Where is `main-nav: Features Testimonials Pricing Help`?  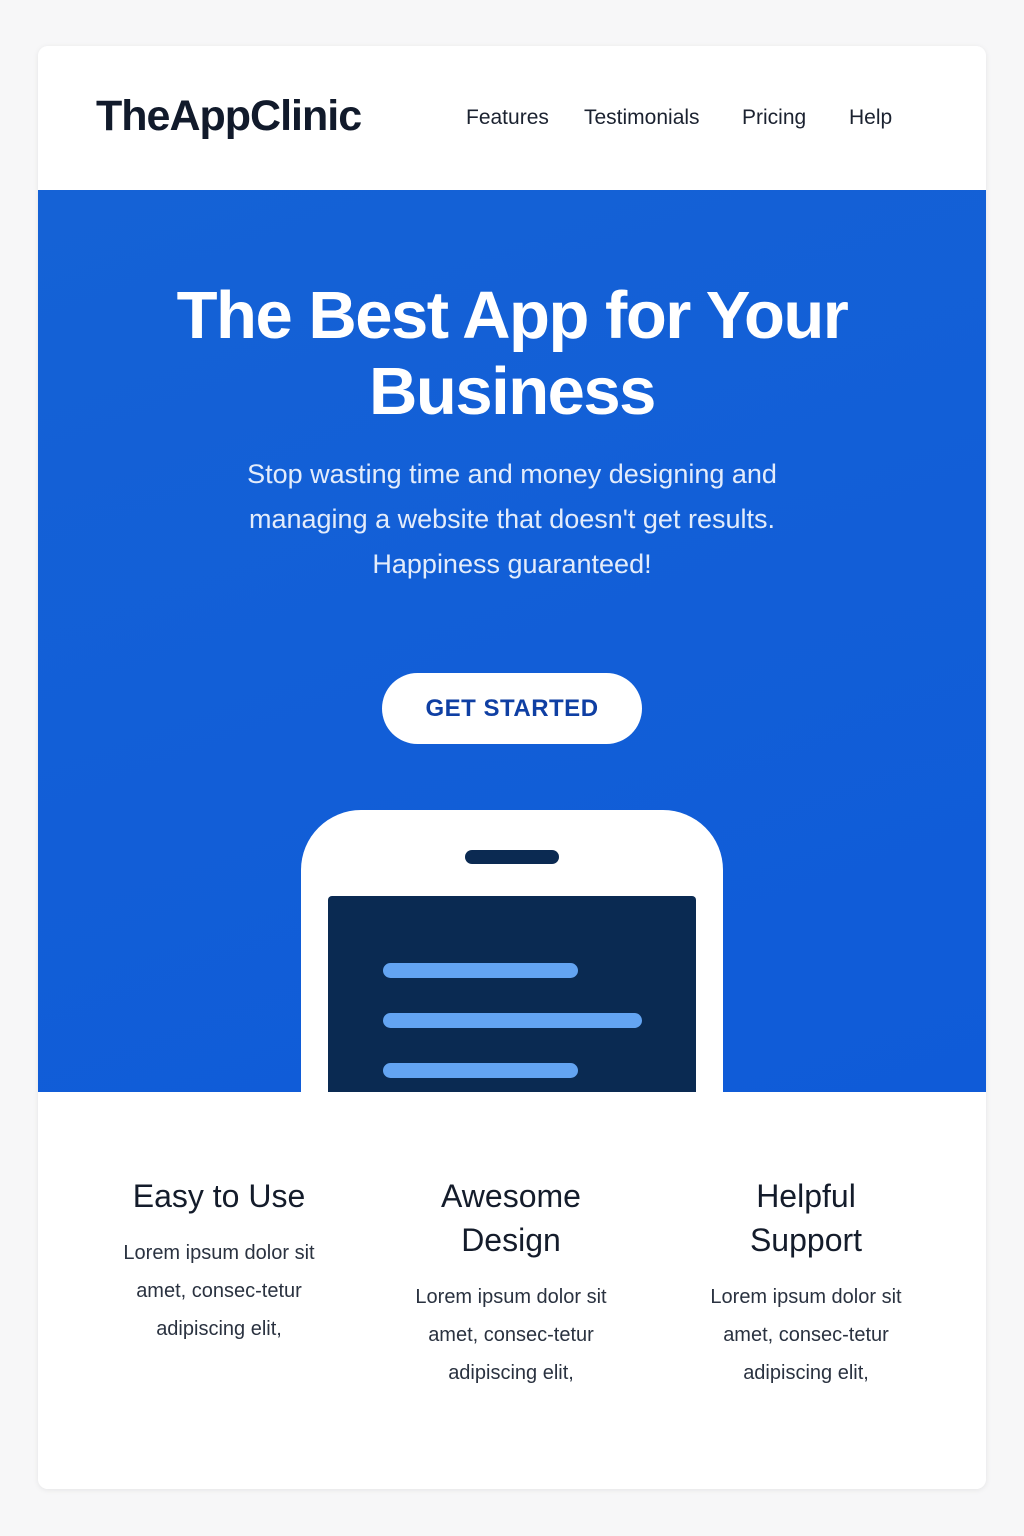
main-nav: Features Testimonials Pricing Help is located at coordinates (512, 121).